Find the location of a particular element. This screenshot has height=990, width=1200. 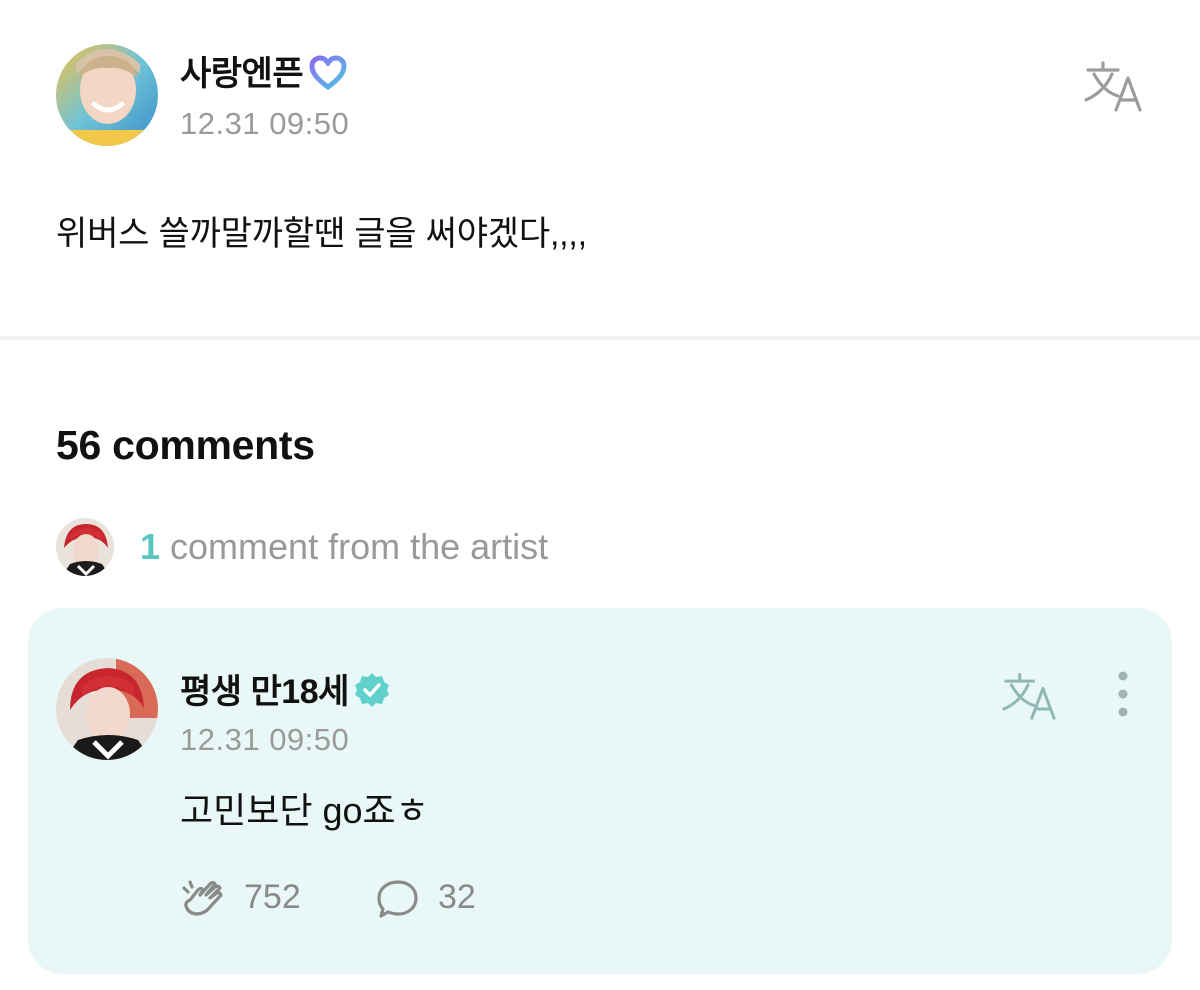

comment-author-row: 평생 만18세 is located at coordinates (285, 691).